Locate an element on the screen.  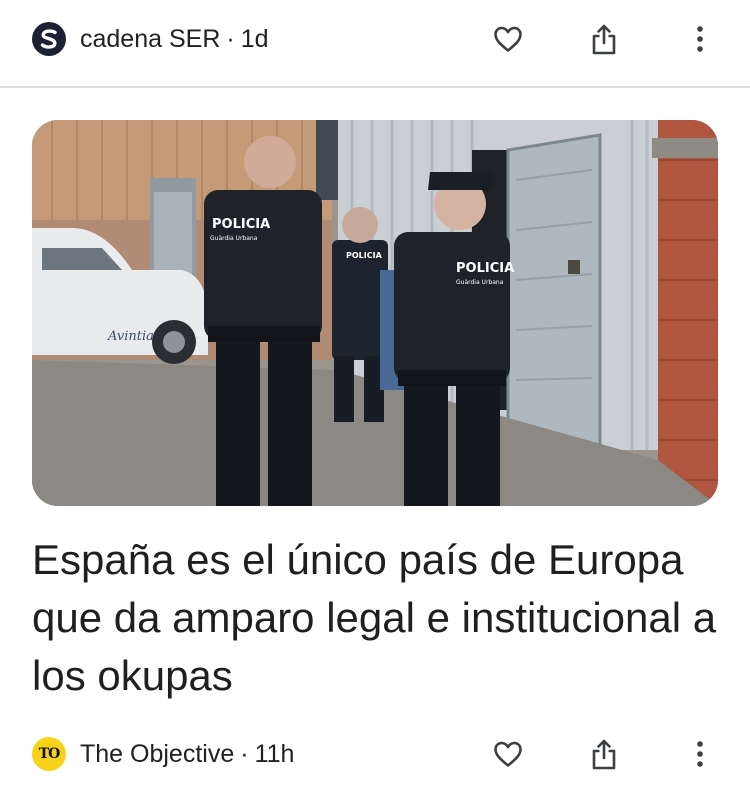
badge-right-sub: Guàrdia Urbana is located at coordinates (480, 282).